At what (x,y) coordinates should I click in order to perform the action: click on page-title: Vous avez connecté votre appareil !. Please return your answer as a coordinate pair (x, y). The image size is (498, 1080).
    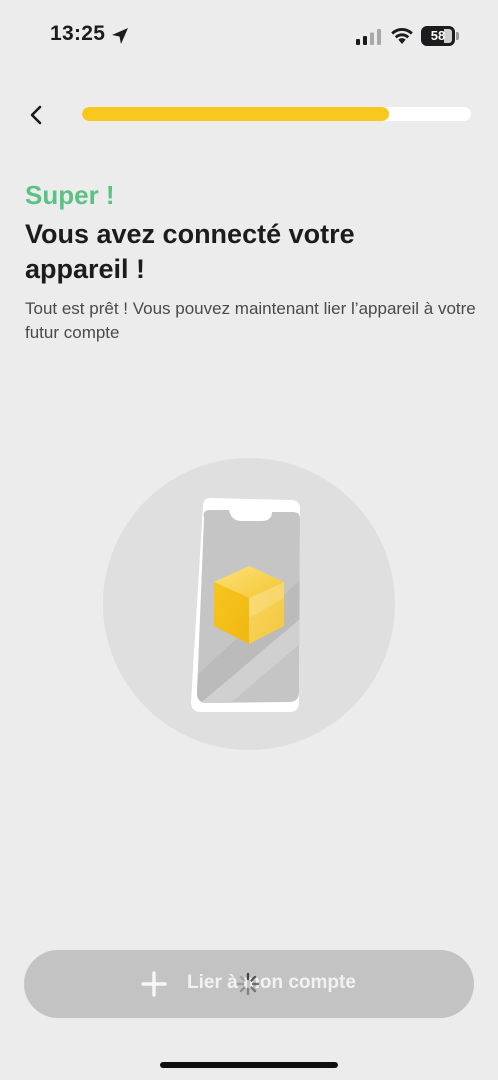
    Looking at the image, I should click on (190, 251).